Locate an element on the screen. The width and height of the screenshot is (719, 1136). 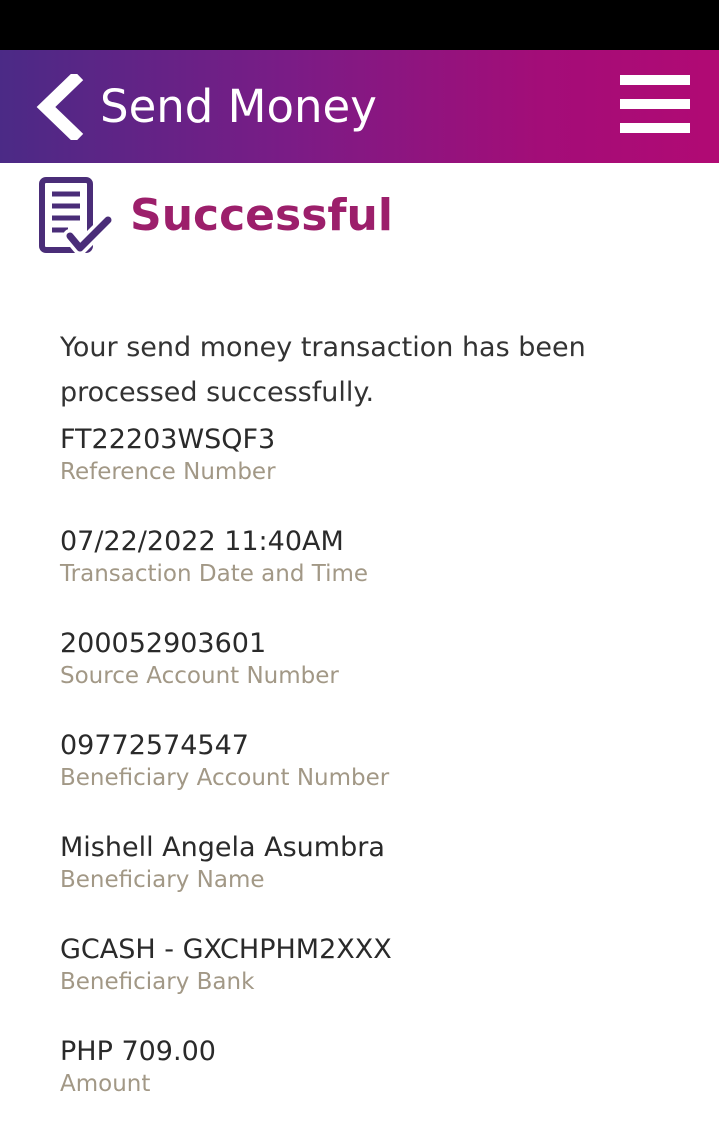
status-bar is located at coordinates (359, 25).